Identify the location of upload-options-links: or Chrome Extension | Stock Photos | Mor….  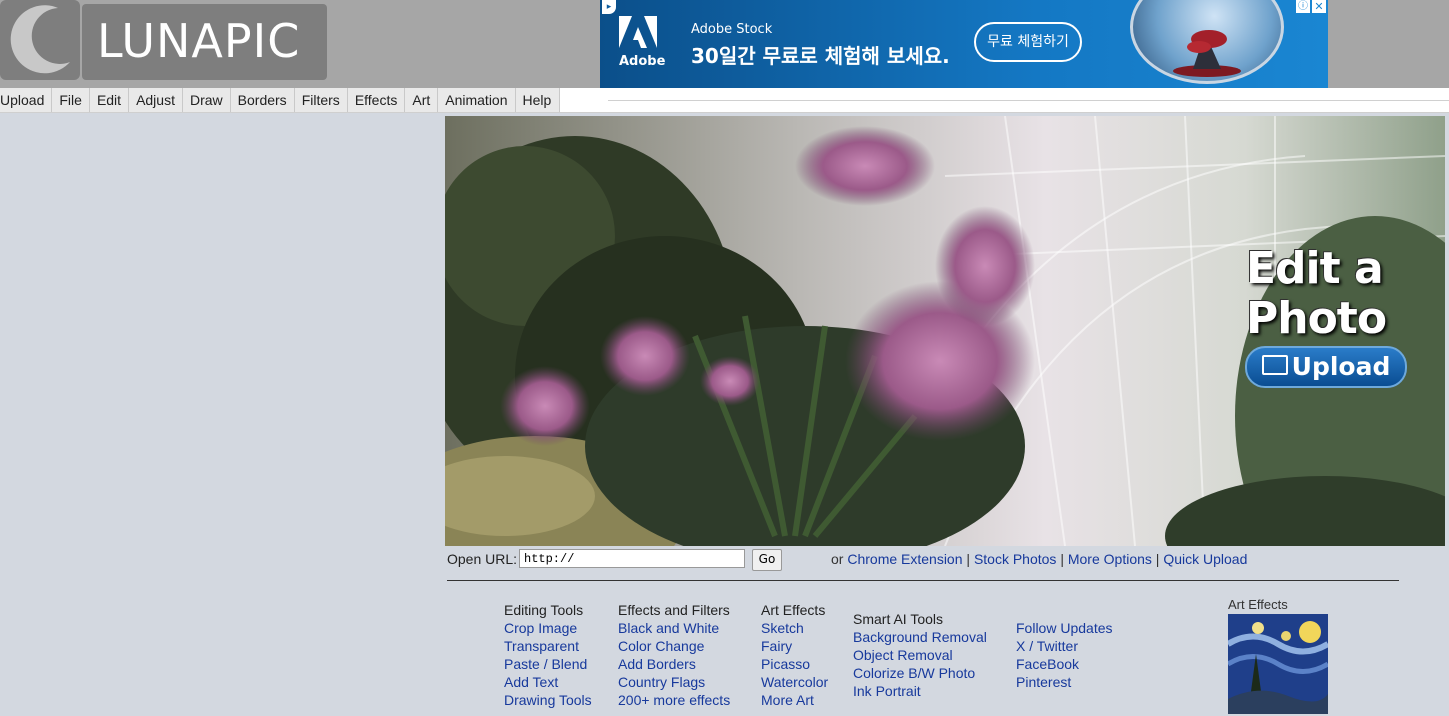
(1039, 559).